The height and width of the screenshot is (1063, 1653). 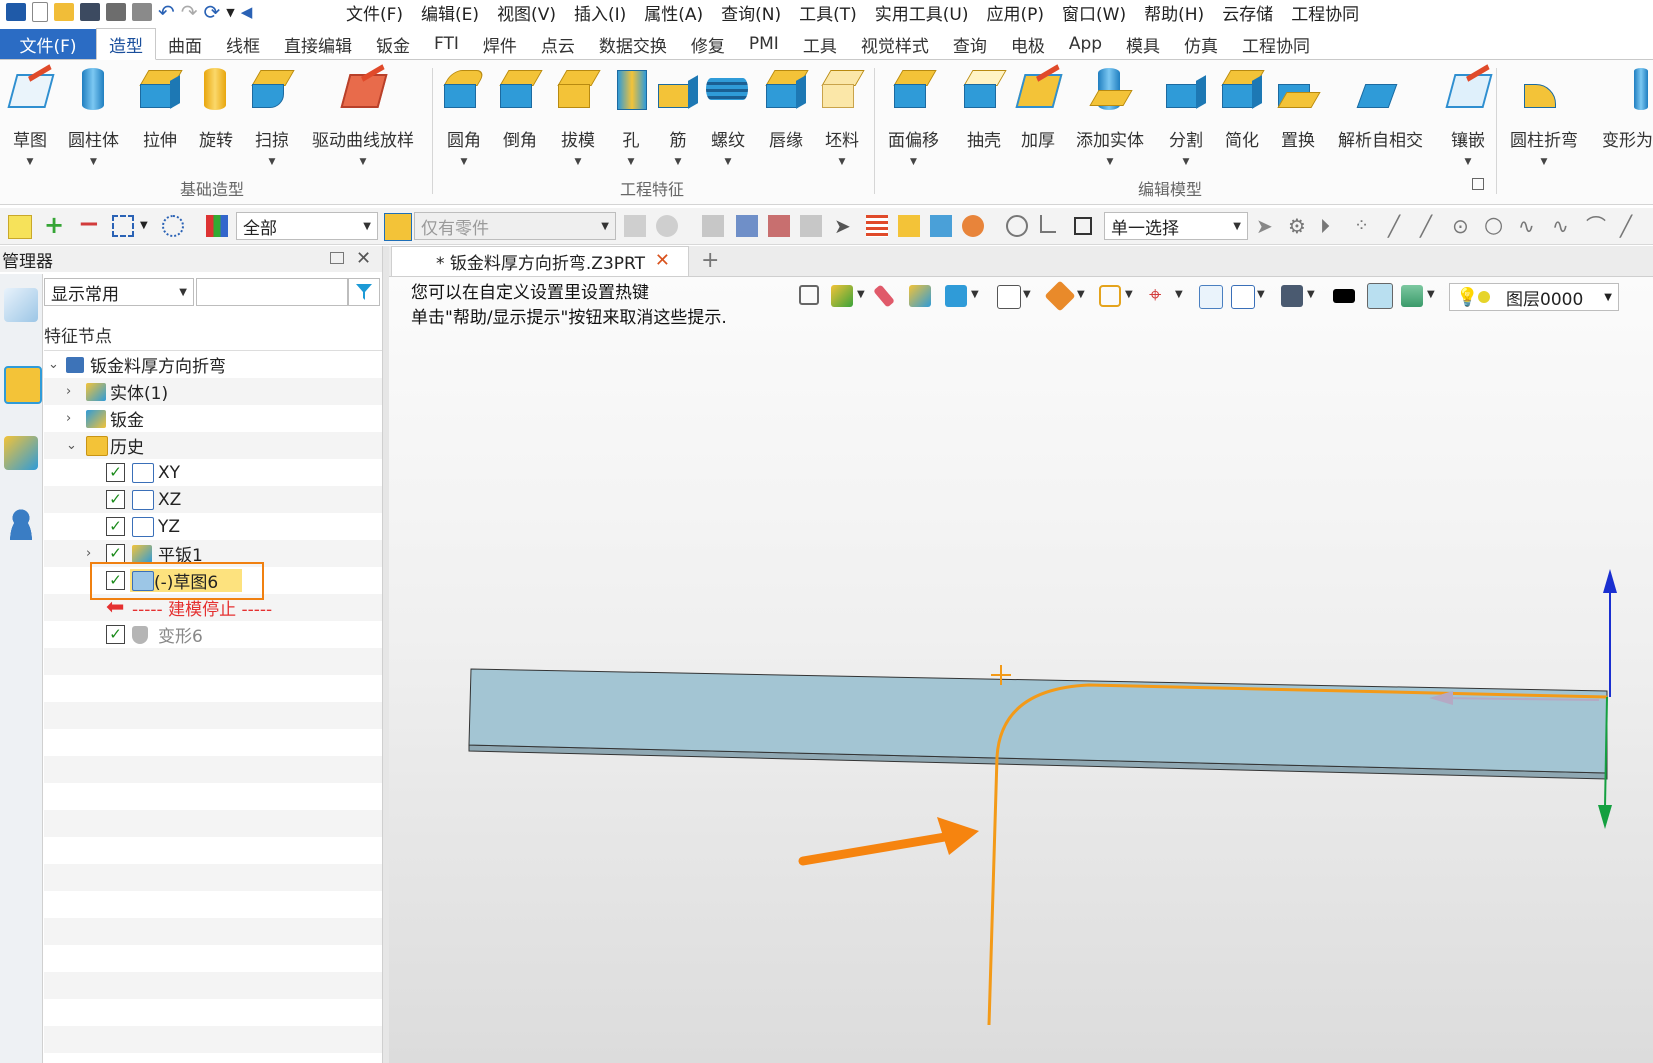 What do you see at coordinates (318, 44) in the screenshot?
I see `tab-direct-edit: 直接编辑` at bounding box center [318, 44].